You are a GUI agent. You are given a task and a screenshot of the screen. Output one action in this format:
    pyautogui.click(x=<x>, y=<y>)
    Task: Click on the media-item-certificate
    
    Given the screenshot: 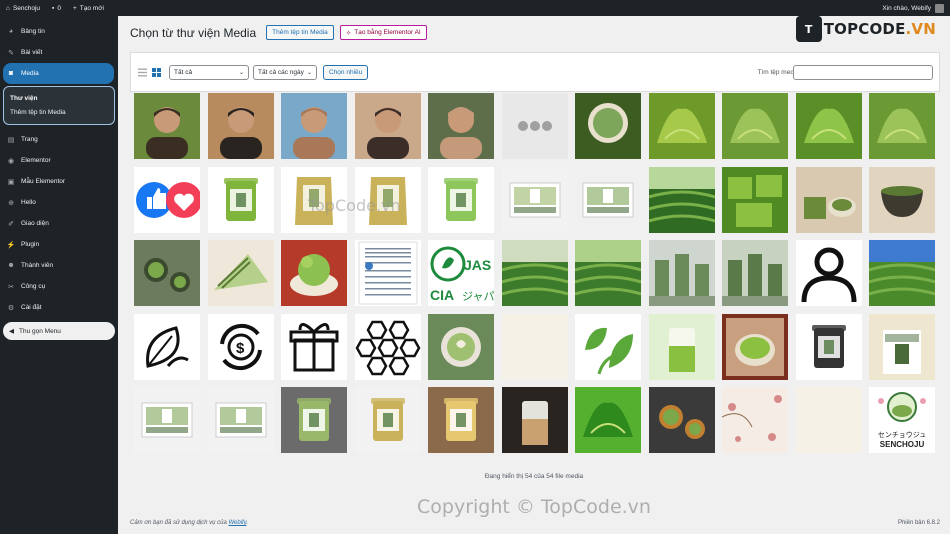 What is the action you would take?
    pyautogui.click(x=387, y=273)
    